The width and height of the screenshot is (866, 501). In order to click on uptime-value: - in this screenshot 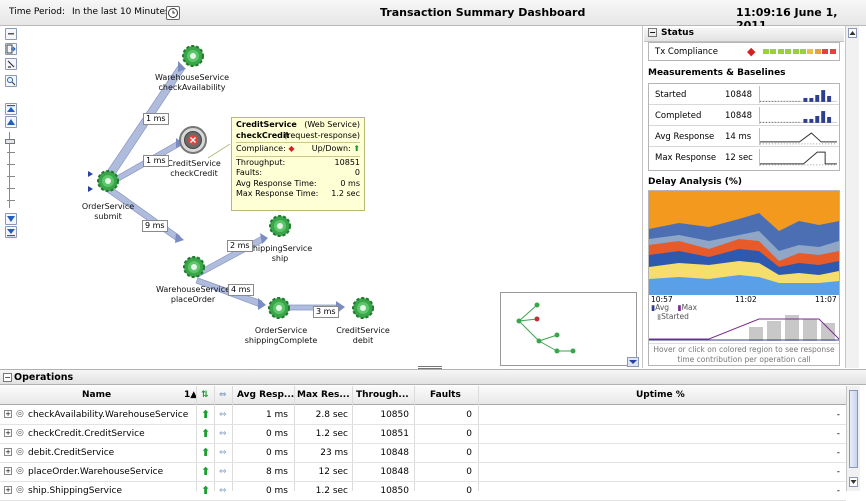, I will do `click(838, 472)`.